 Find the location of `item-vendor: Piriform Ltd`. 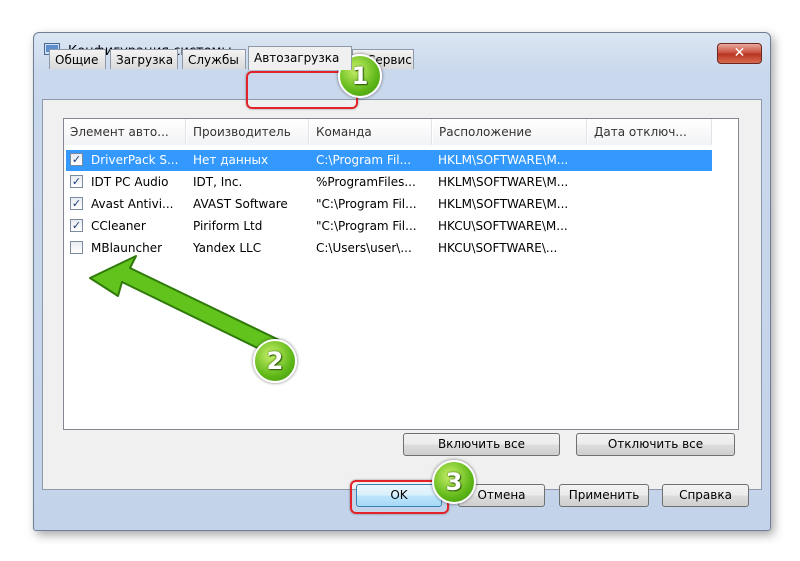

item-vendor: Piriform Ltd is located at coordinates (228, 226).